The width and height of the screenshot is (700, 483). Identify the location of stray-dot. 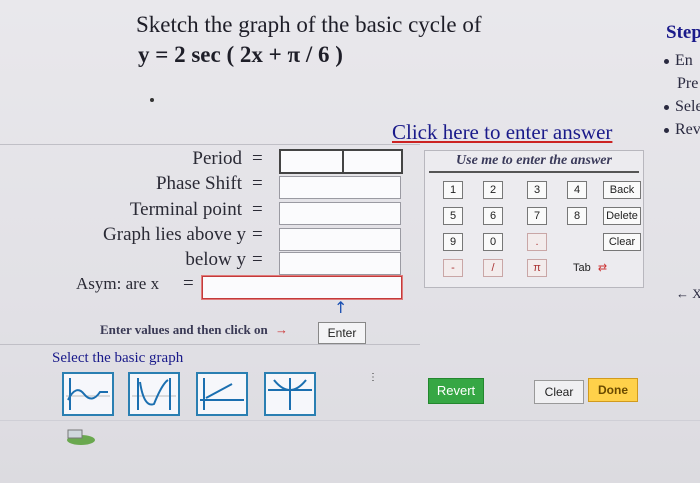
(152, 100).